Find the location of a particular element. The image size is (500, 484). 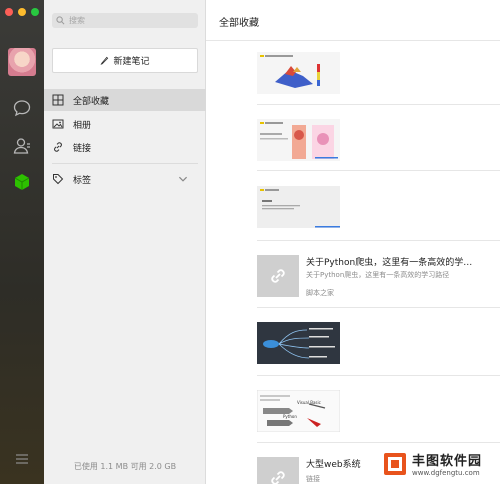

site-watermark: 丰图软件园 www.dgfengtu.com is located at coordinates (439, 463).